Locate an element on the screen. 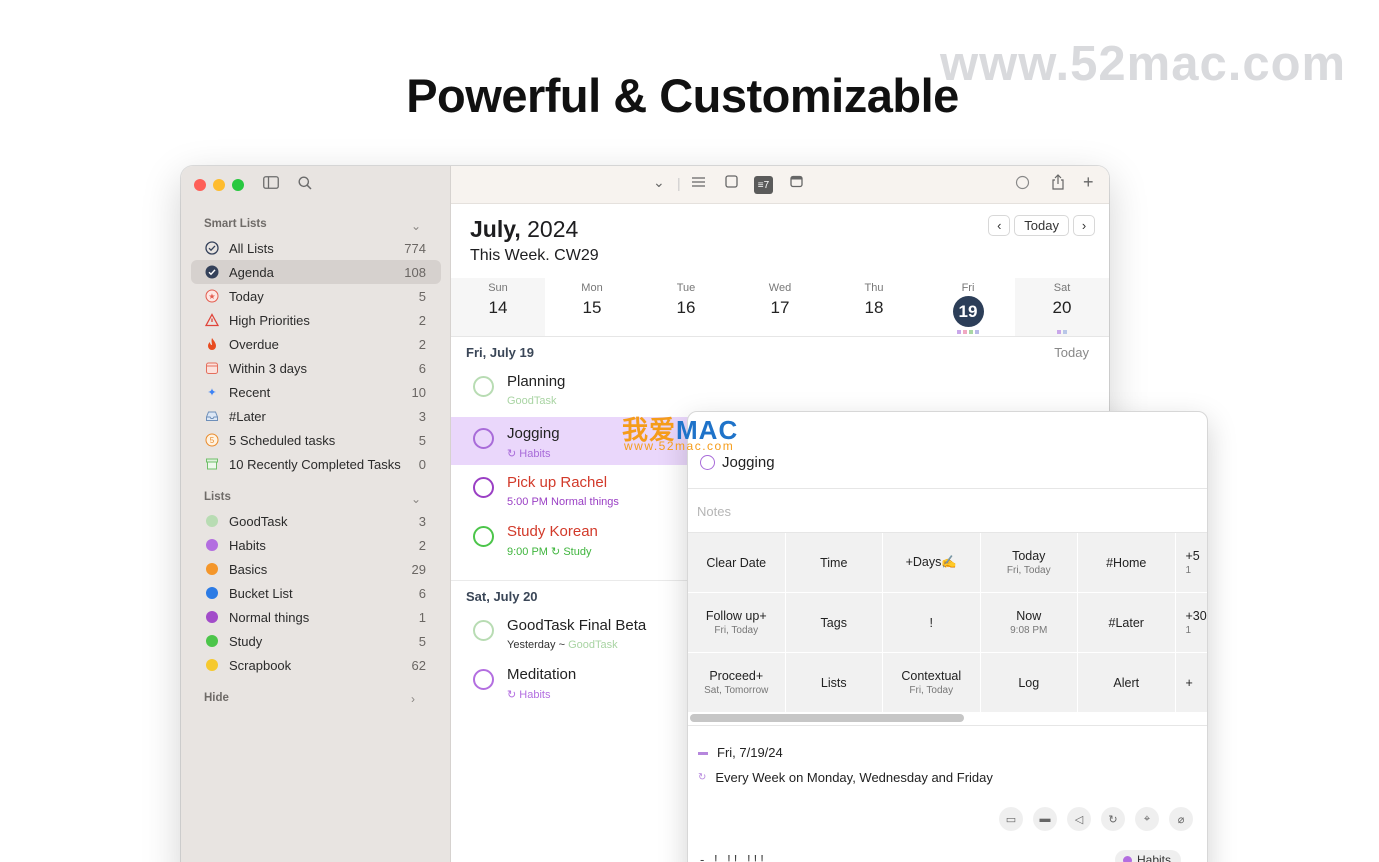 The image size is (1379, 862). day-event-marks is located at coordinates (1062, 332).